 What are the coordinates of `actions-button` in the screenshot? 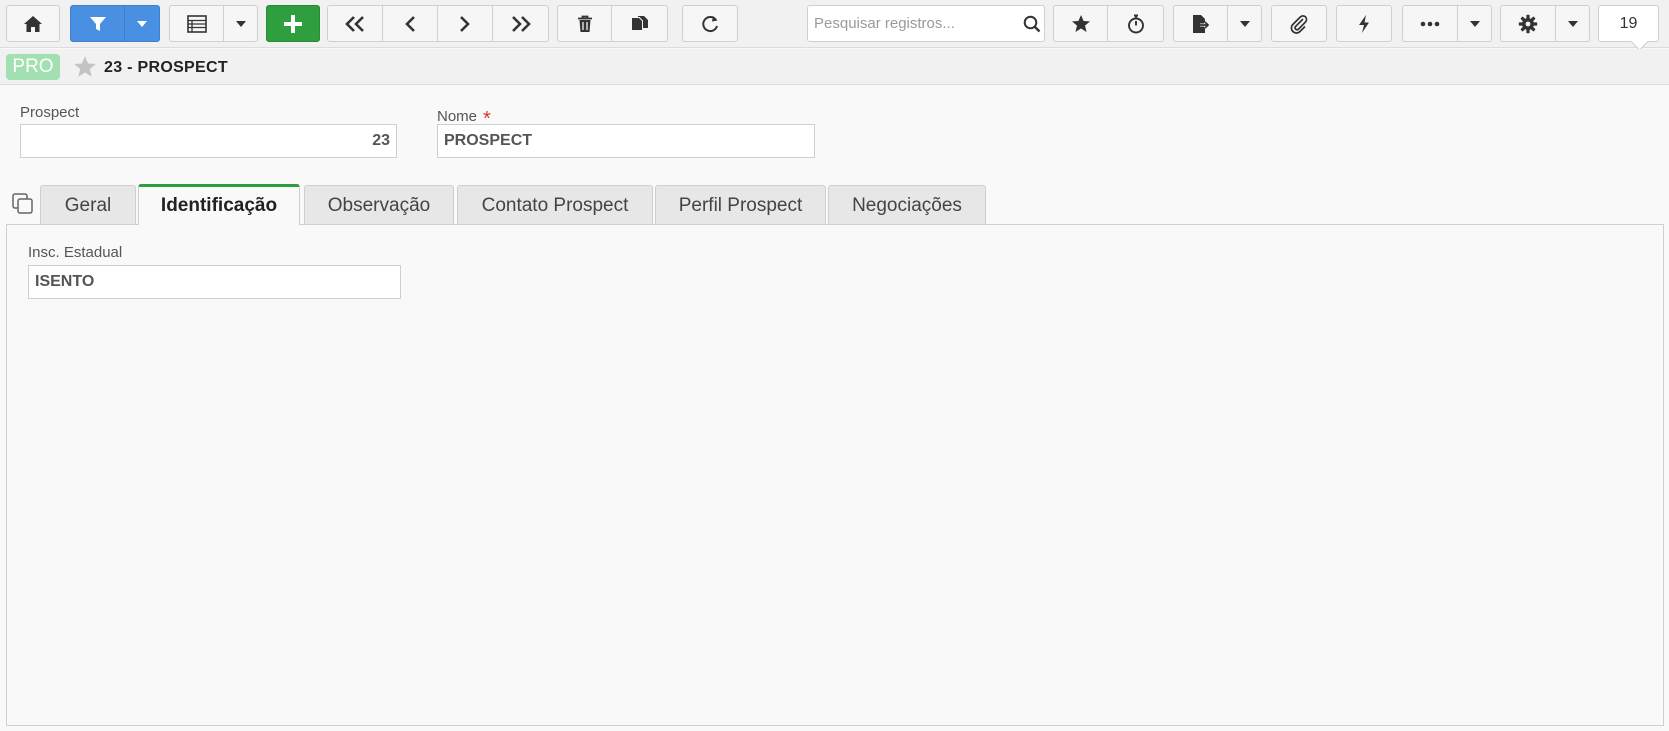 It's located at (1364, 23).